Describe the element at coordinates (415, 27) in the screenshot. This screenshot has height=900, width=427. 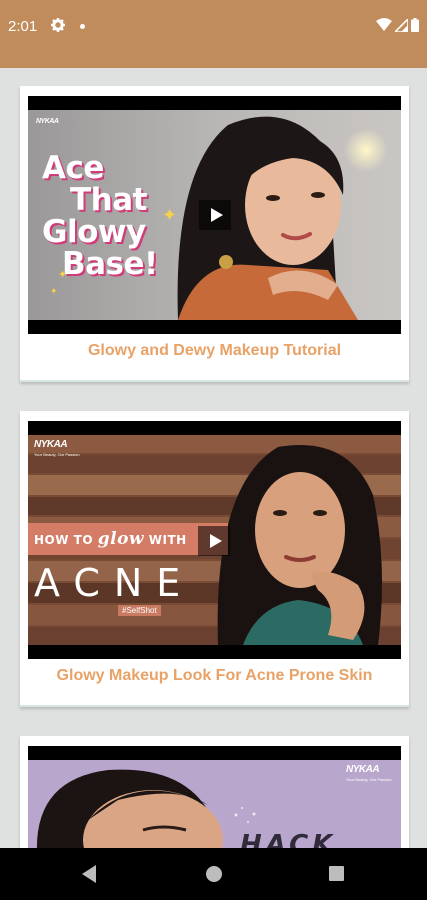
I see `battery-icon` at that location.